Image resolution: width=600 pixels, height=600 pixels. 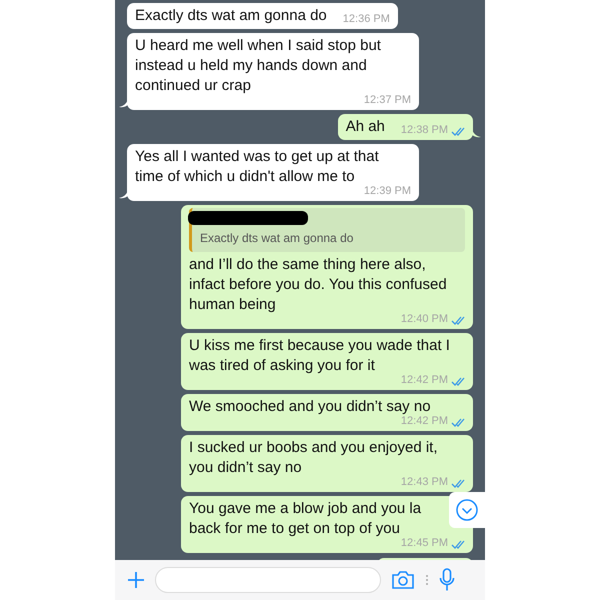 What do you see at coordinates (387, 100) in the screenshot?
I see `message-time: 12:37 PM` at bounding box center [387, 100].